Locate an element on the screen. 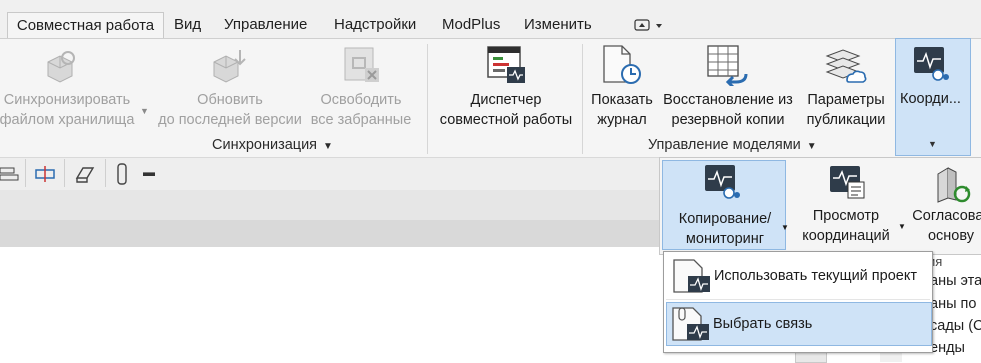  menu-divider is located at coordinates (798, 299).